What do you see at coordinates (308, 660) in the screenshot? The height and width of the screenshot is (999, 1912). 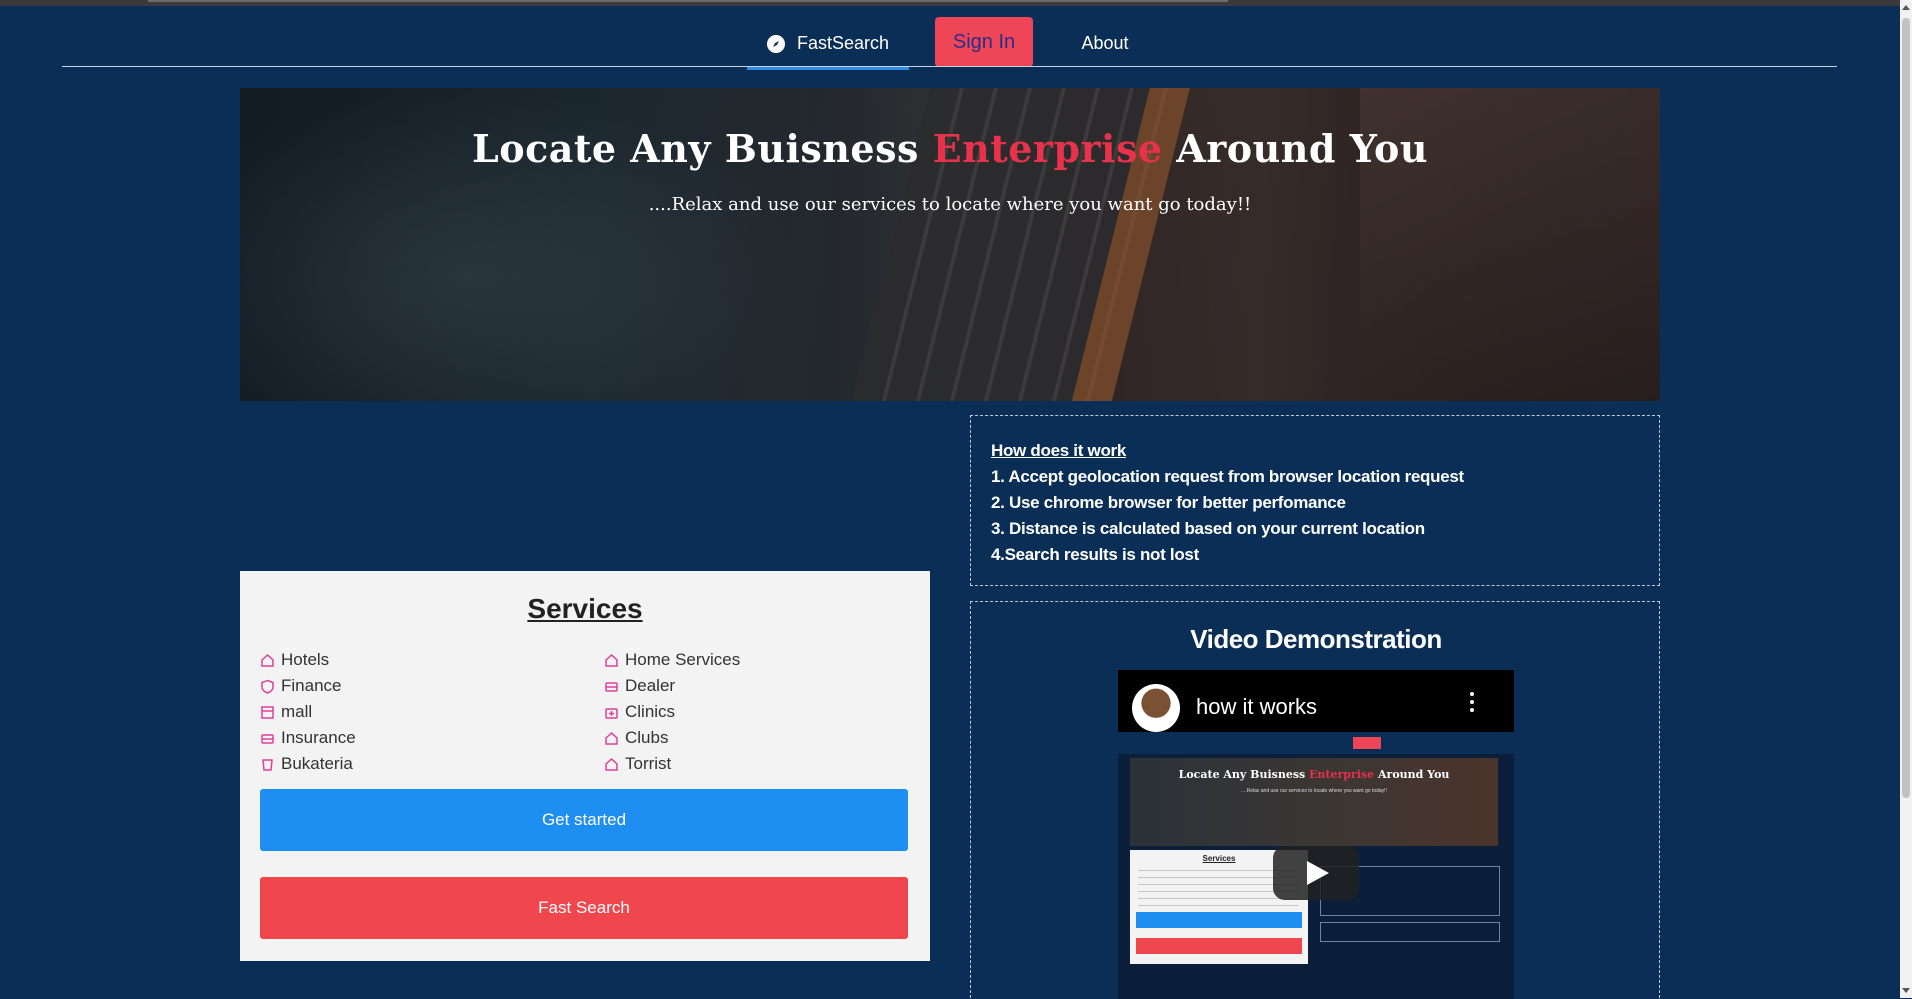 I see `service-item-hotels: Hotels` at bounding box center [308, 660].